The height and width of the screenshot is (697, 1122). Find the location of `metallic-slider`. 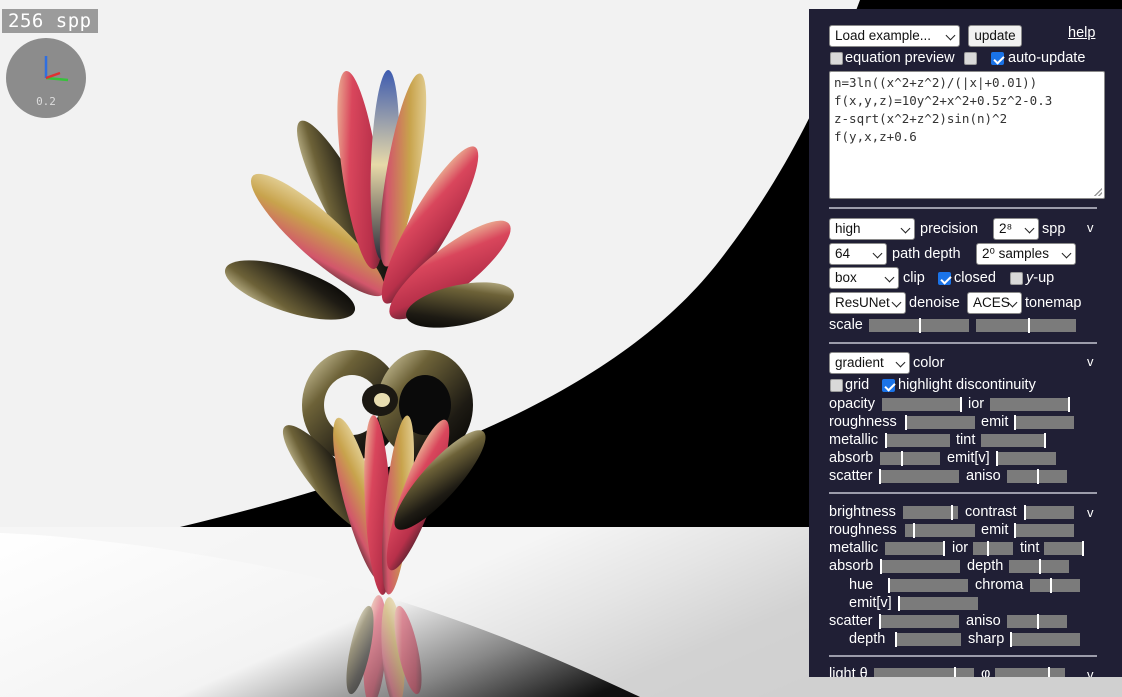

metallic-slider is located at coordinates (917, 440).